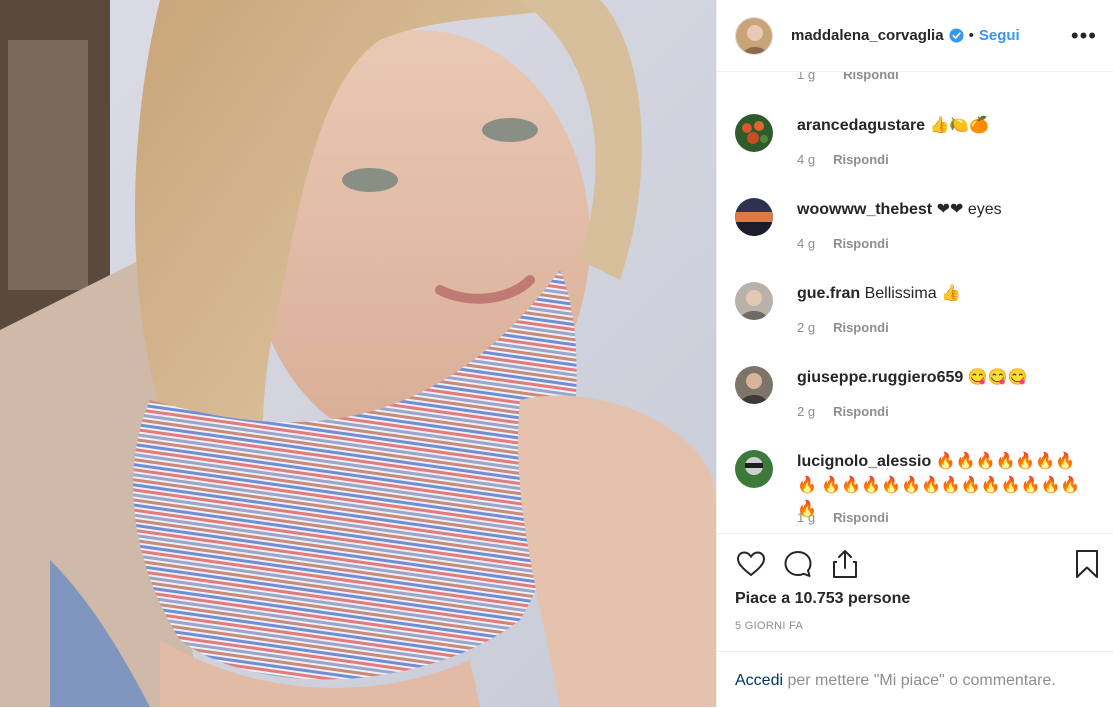 This screenshot has height=708, width=1113. Describe the element at coordinates (864, 209) in the screenshot. I see `comment-username: woowww_thebest` at that location.